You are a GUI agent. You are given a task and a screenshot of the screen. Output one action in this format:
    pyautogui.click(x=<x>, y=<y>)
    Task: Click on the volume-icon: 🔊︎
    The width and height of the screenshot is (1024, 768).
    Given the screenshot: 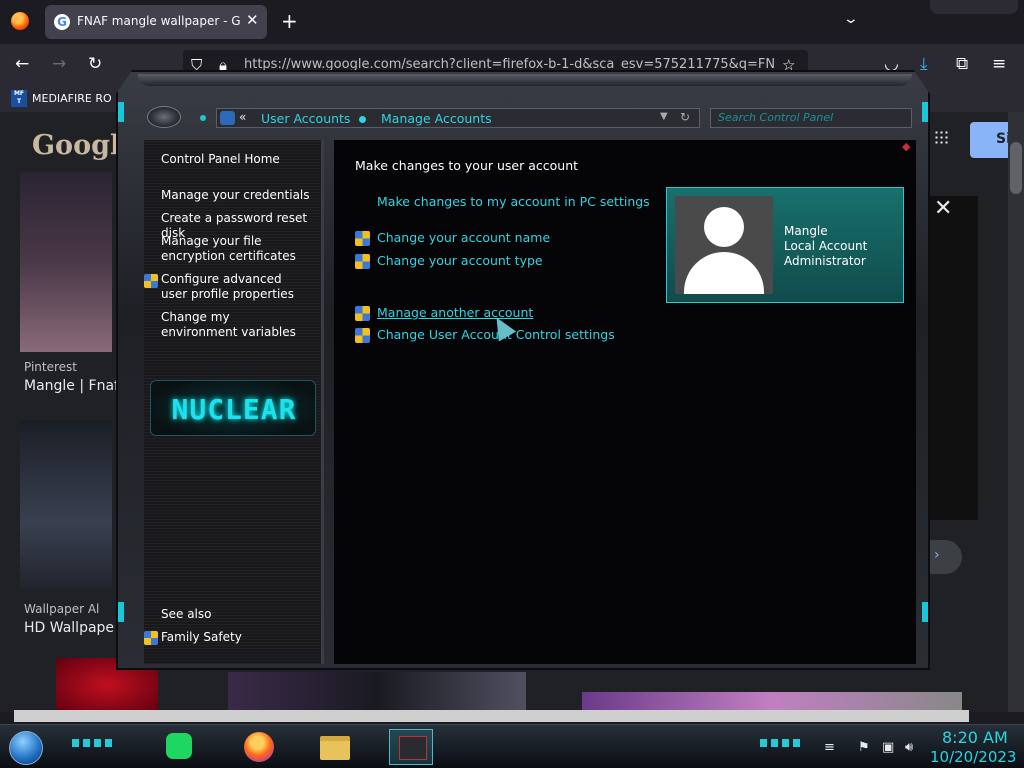 What is the action you would take?
    pyautogui.click(x=909, y=747)
    